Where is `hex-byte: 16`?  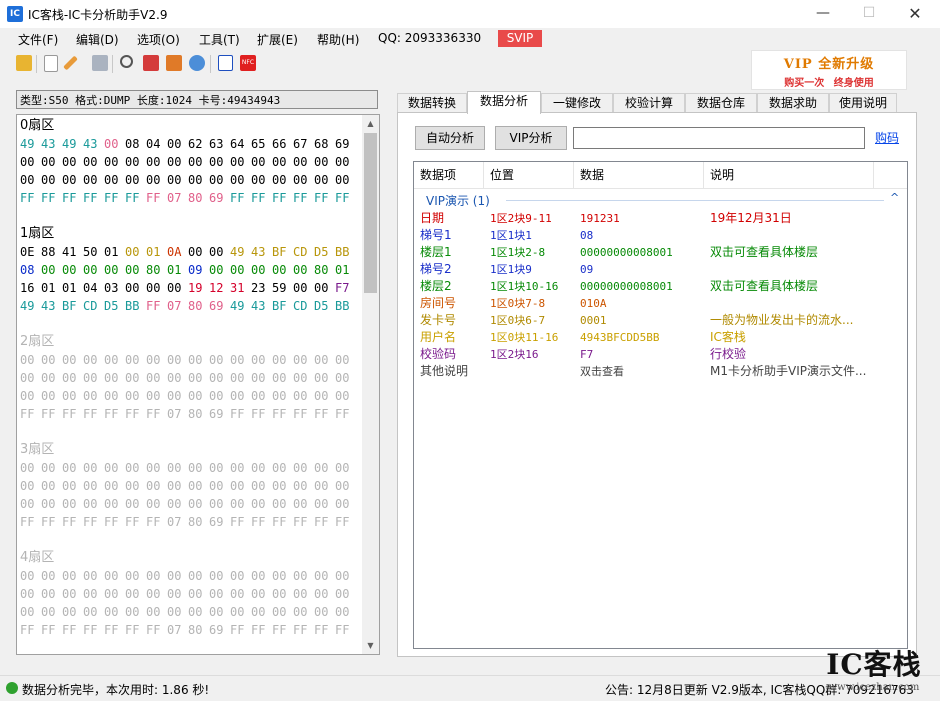 hex-byte: 16 is located at coordinates (30, 288).